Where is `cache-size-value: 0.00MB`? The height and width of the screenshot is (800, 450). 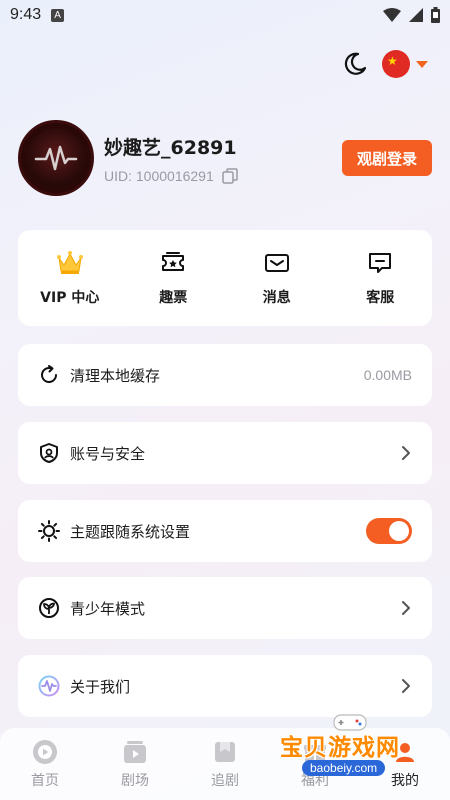 cache-size-value: 0.00MB is located at coordinates (387, 375).